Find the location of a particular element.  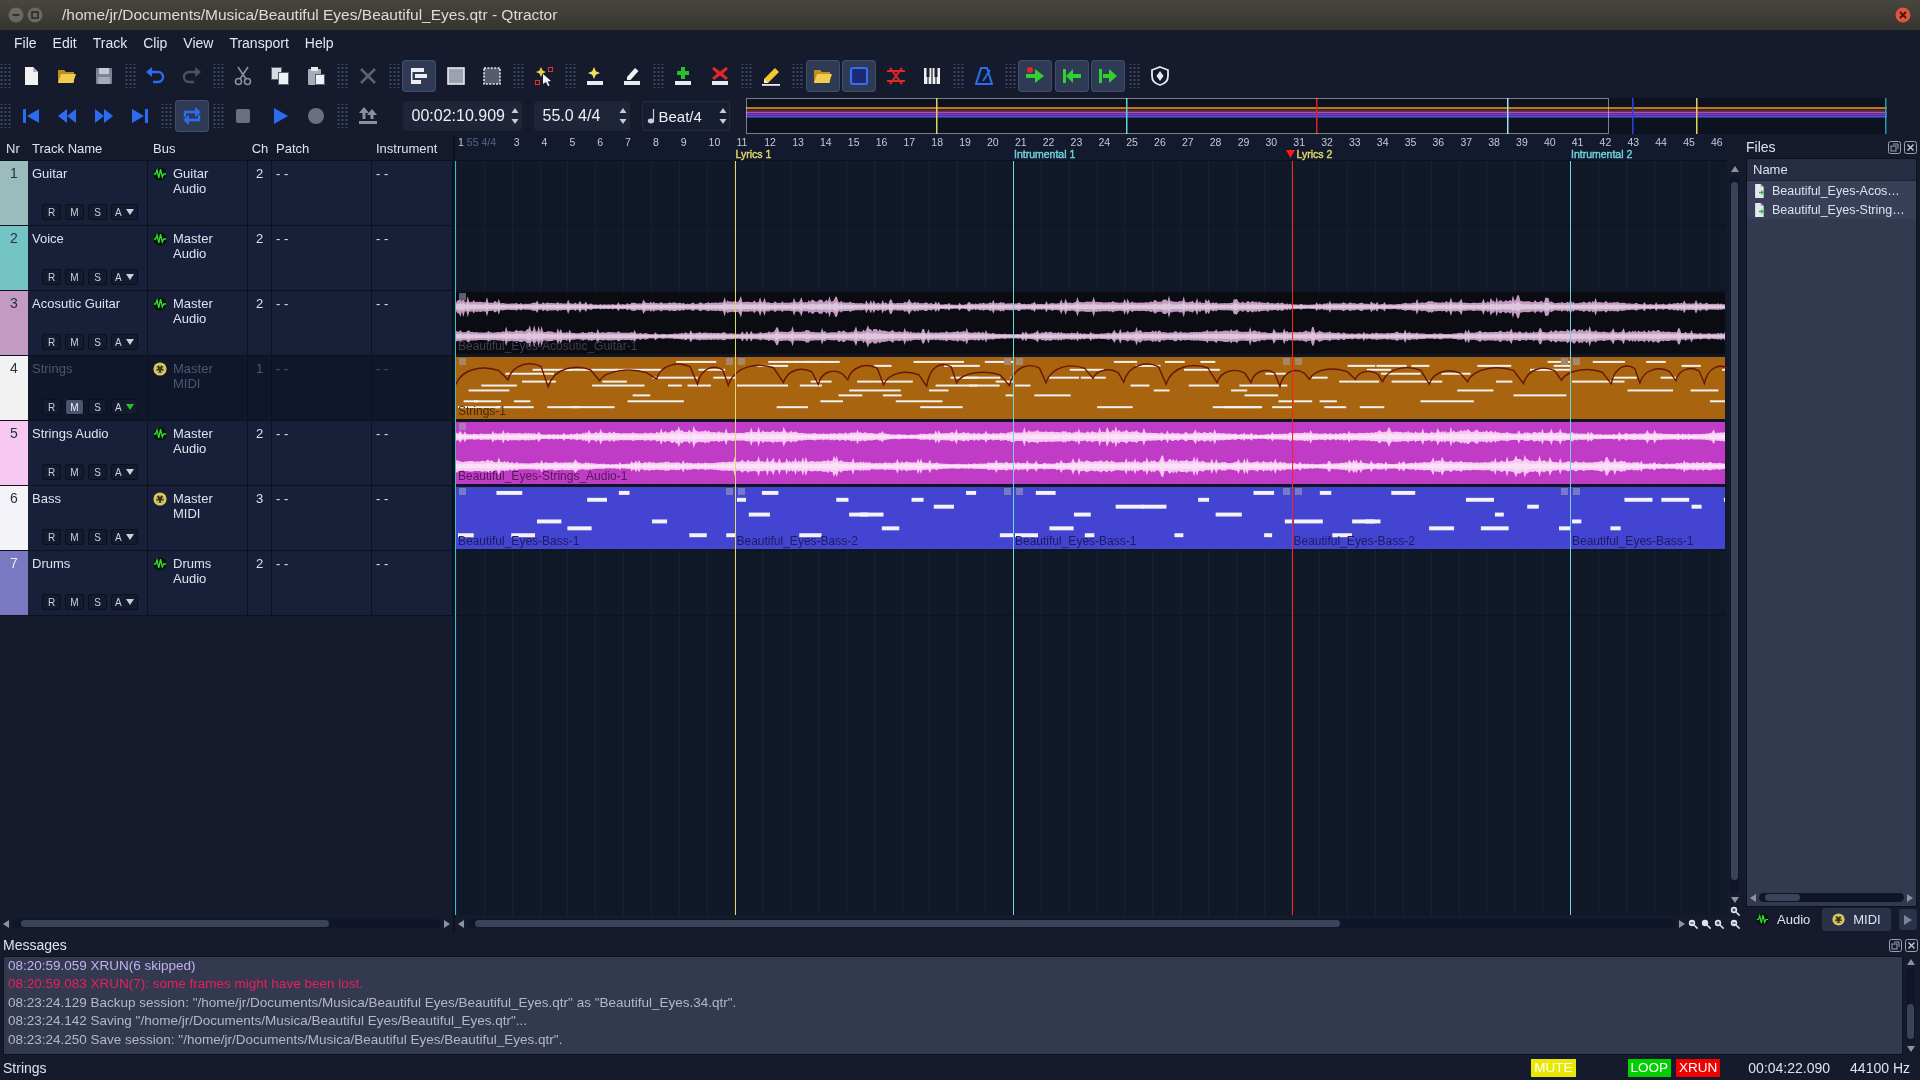

minimize-button is located at coordinates (16, 15).